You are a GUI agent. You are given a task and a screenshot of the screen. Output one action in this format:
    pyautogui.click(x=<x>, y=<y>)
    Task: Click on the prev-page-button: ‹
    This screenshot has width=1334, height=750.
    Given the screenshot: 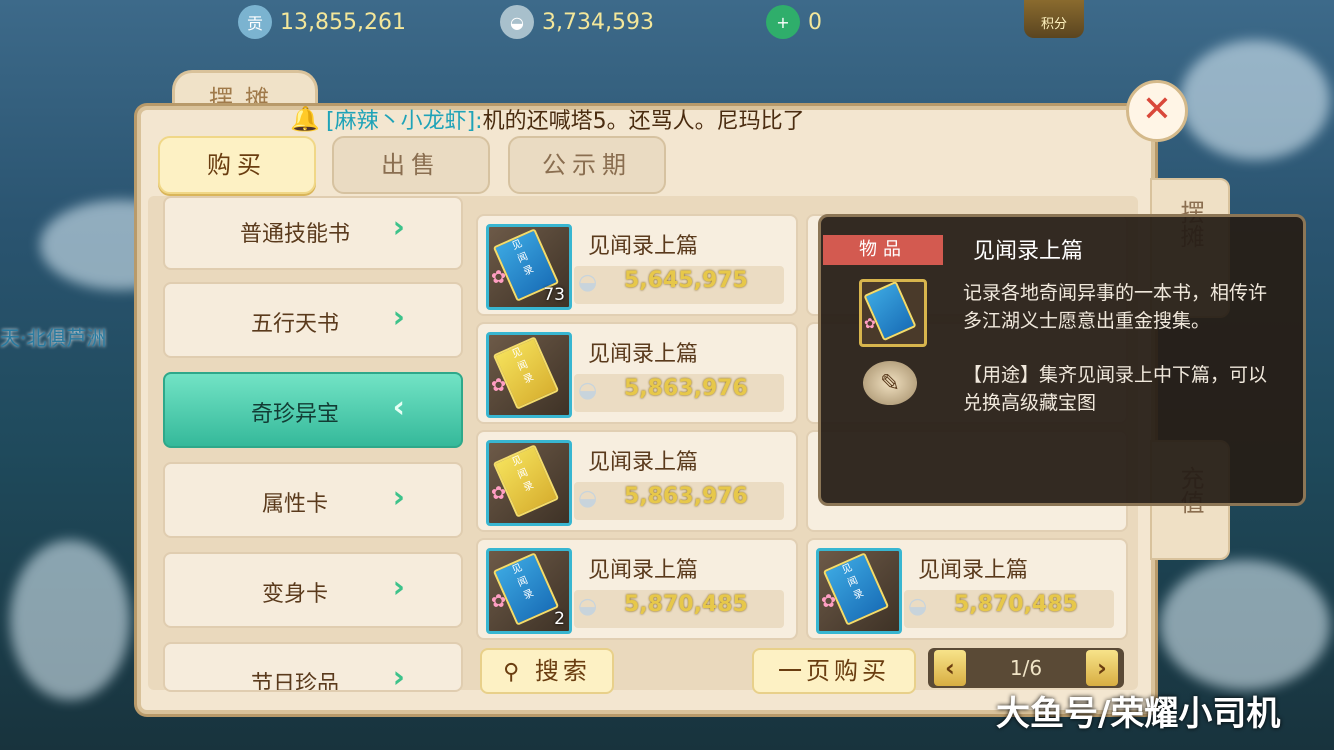 What is the action you would take?
    pyautogui.click(x=950, y=668)
    